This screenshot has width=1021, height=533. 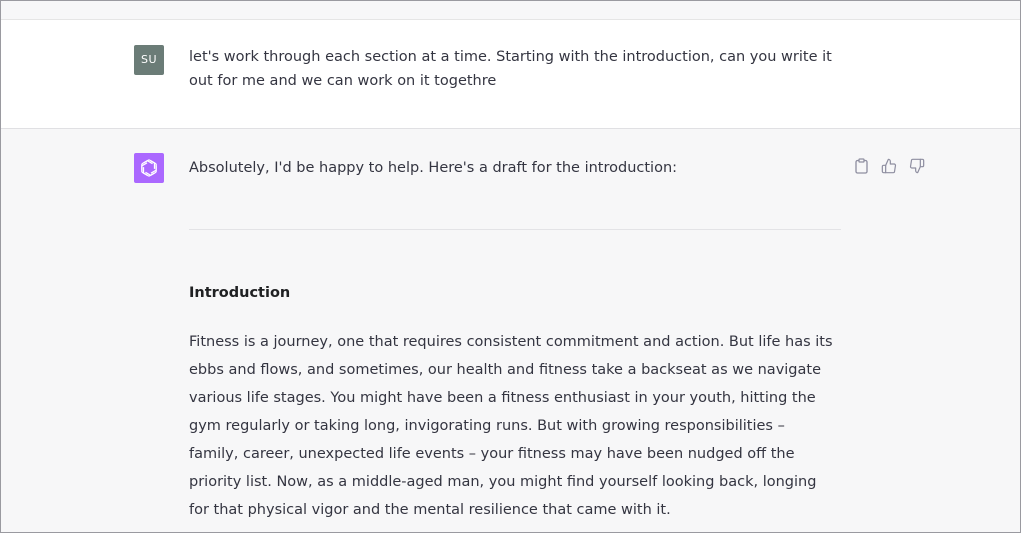 I want to click on thumbs-down-icon, so click(x=917, y=166).